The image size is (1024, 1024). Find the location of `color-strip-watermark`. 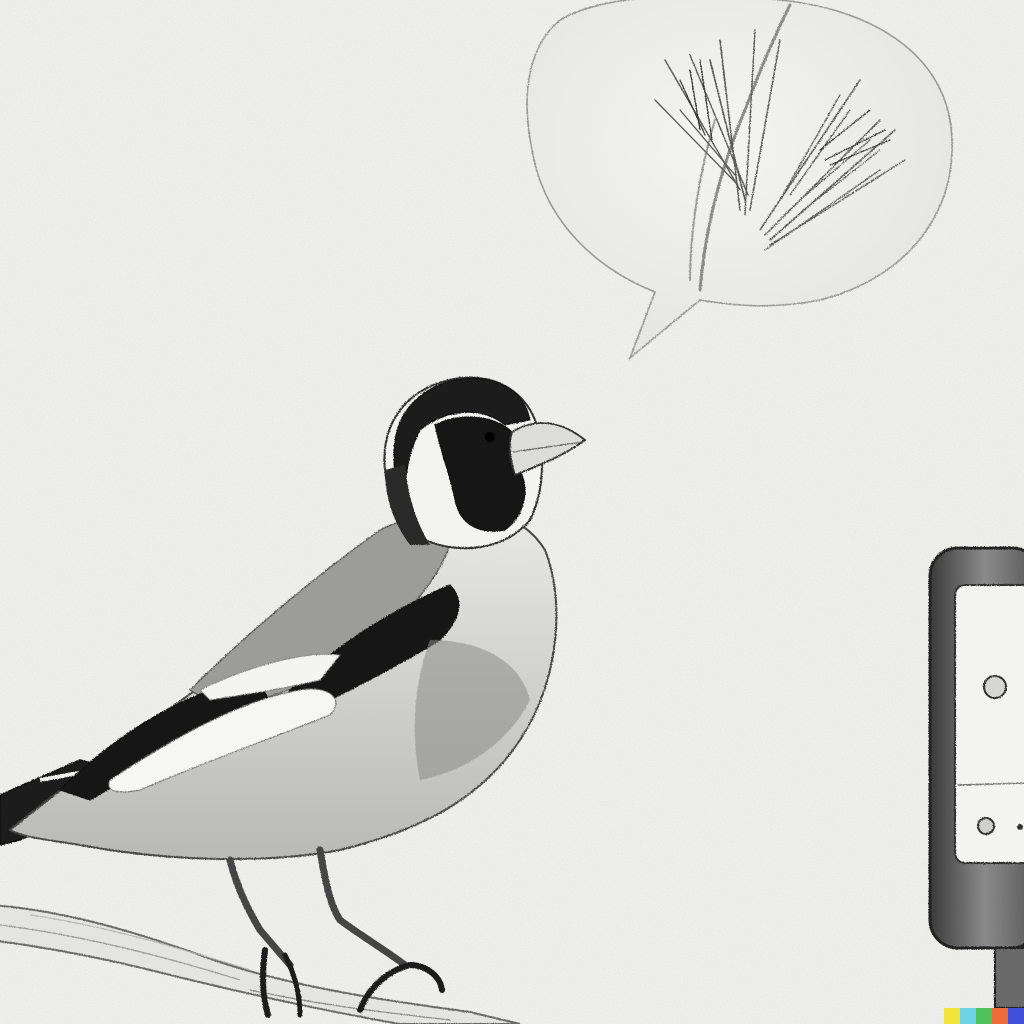

color-strip-watermark is located at coordinates (984, 1016).